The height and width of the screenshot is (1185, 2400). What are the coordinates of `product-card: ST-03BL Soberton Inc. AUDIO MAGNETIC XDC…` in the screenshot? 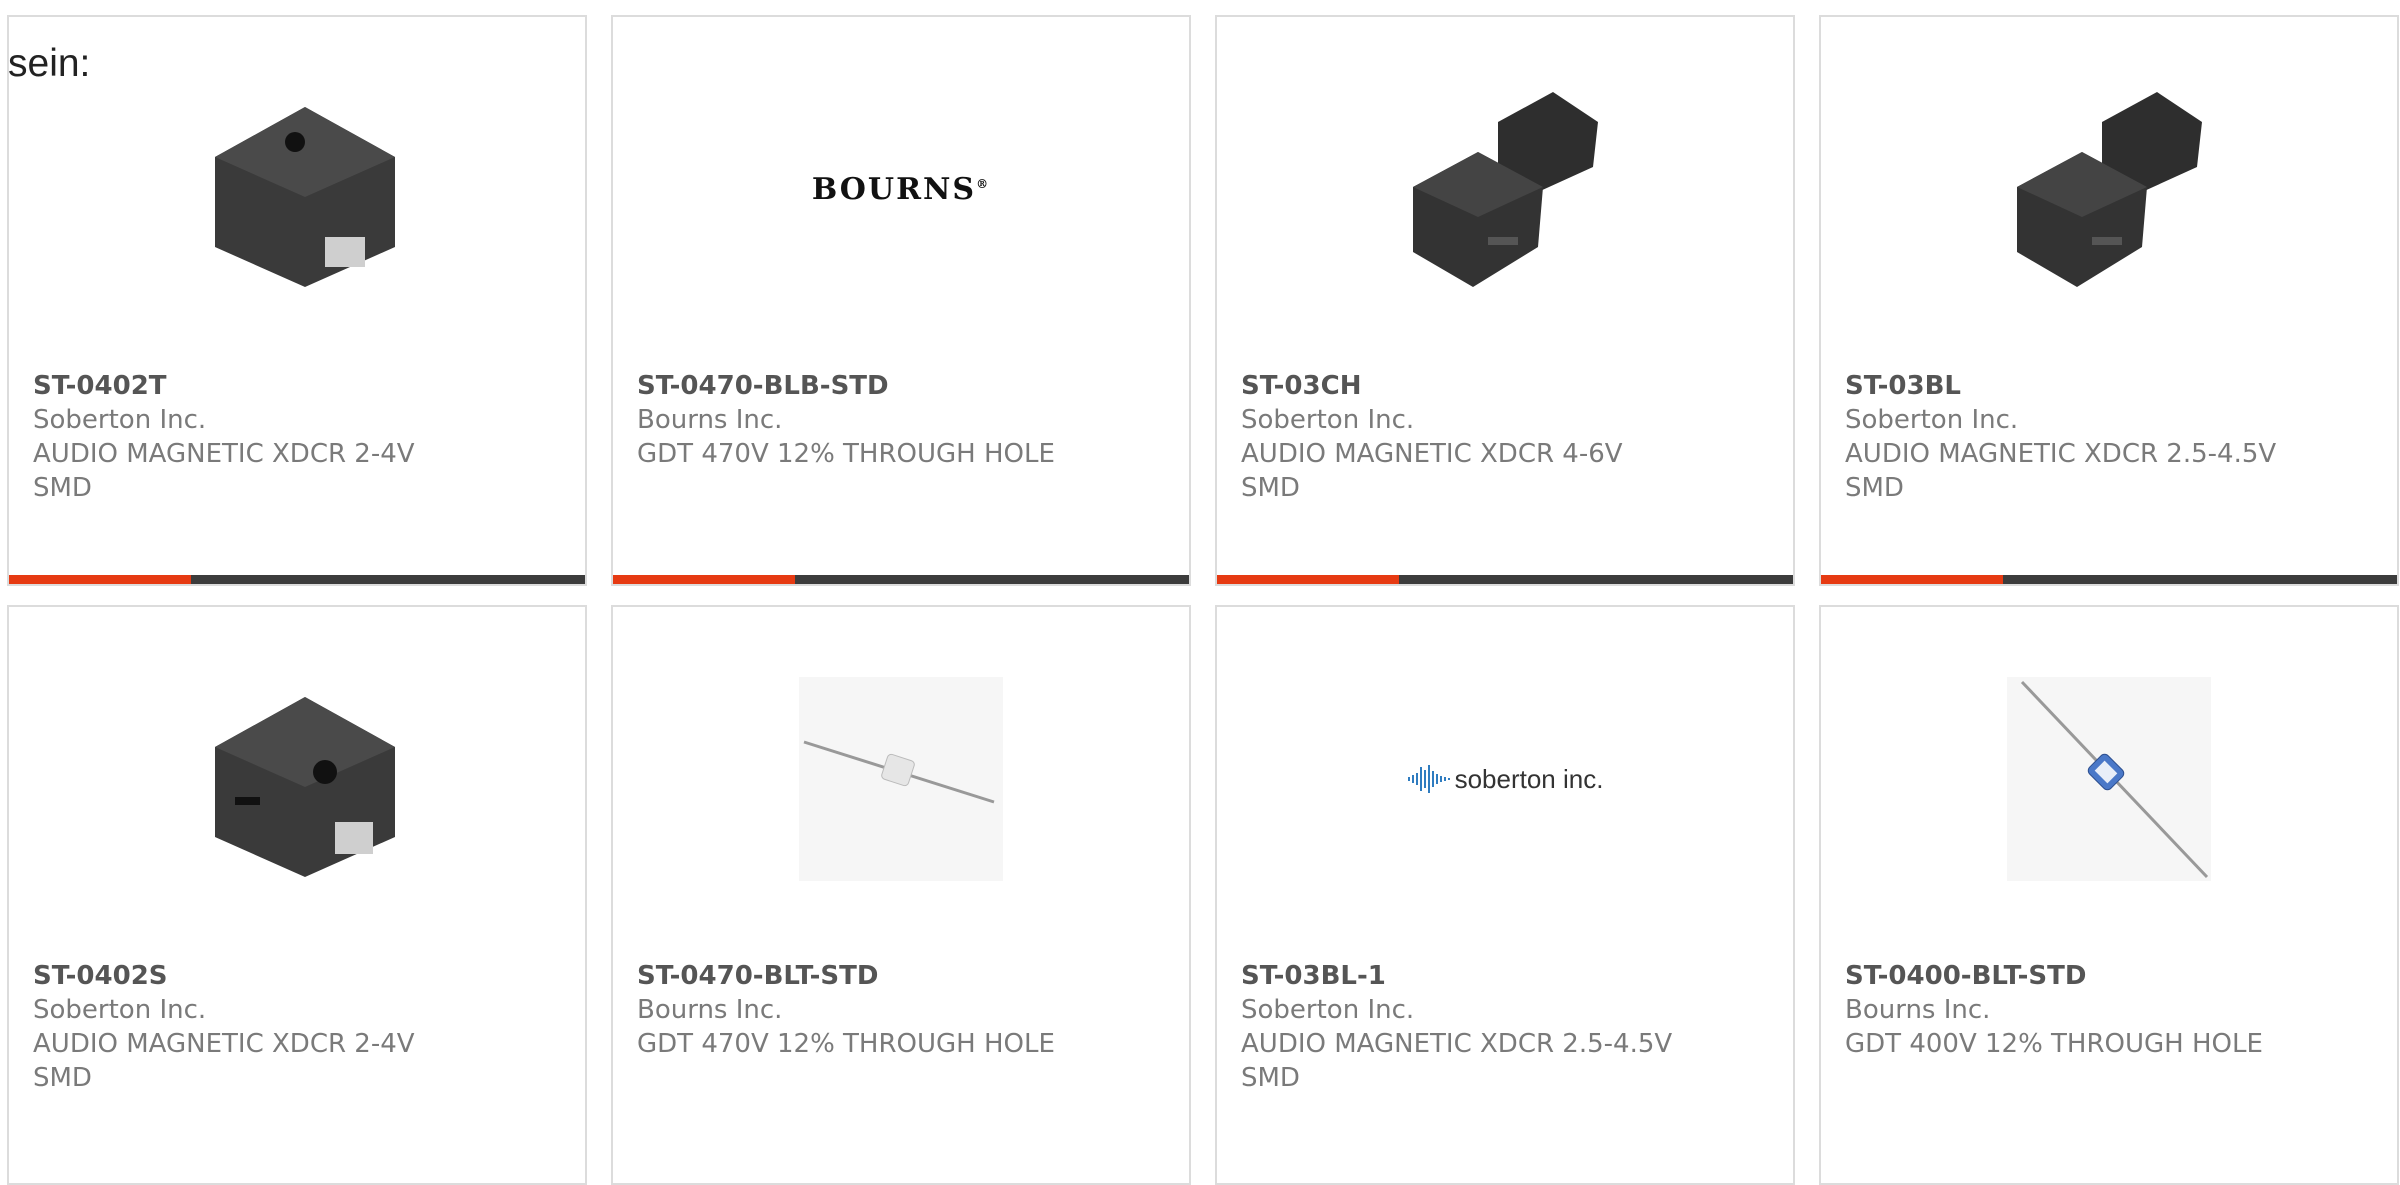 It's located at (2109, 300).